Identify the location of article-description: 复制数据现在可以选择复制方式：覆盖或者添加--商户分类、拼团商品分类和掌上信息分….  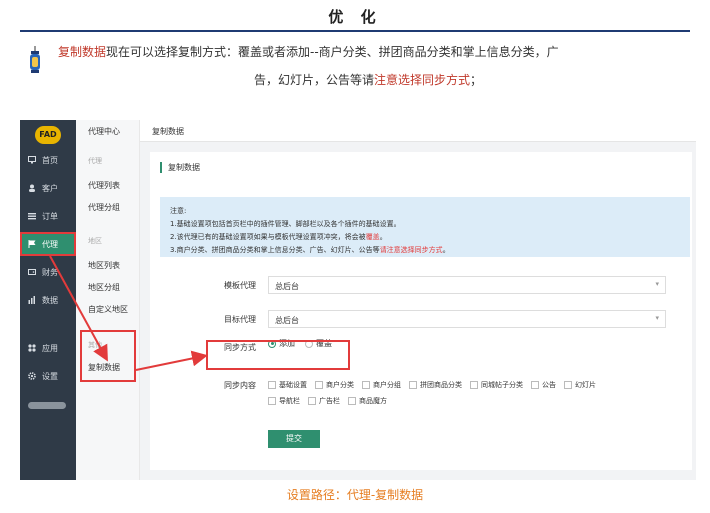
(368, 66).